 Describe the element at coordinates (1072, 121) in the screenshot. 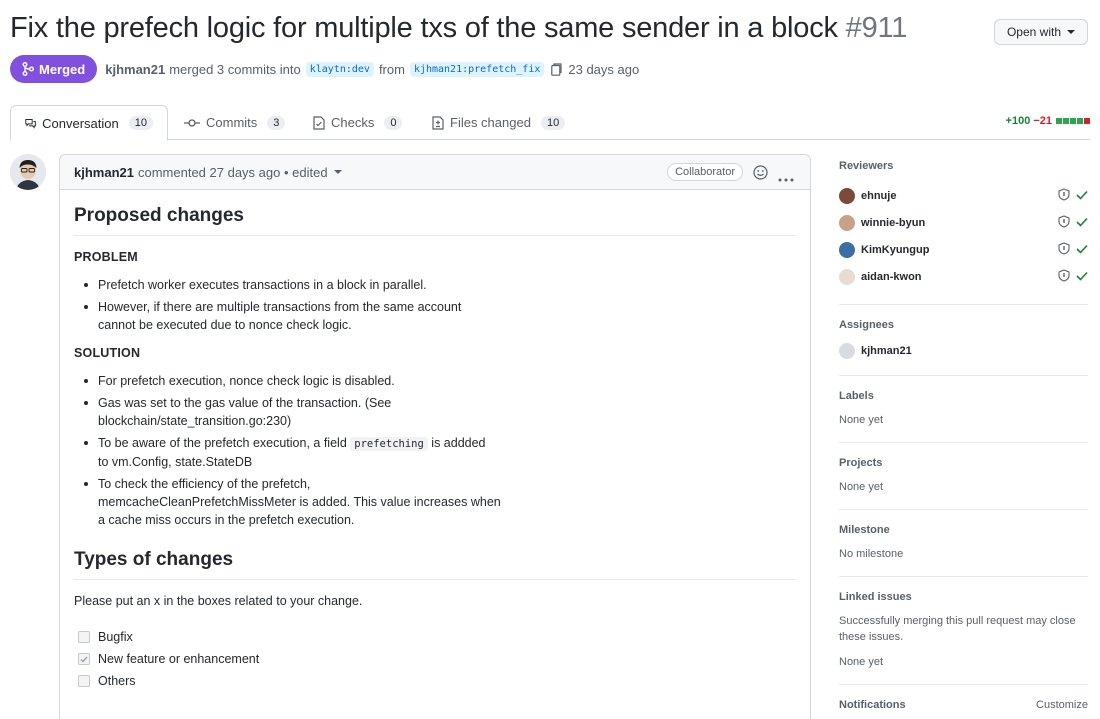

I see `diffstat-bar` at that location.